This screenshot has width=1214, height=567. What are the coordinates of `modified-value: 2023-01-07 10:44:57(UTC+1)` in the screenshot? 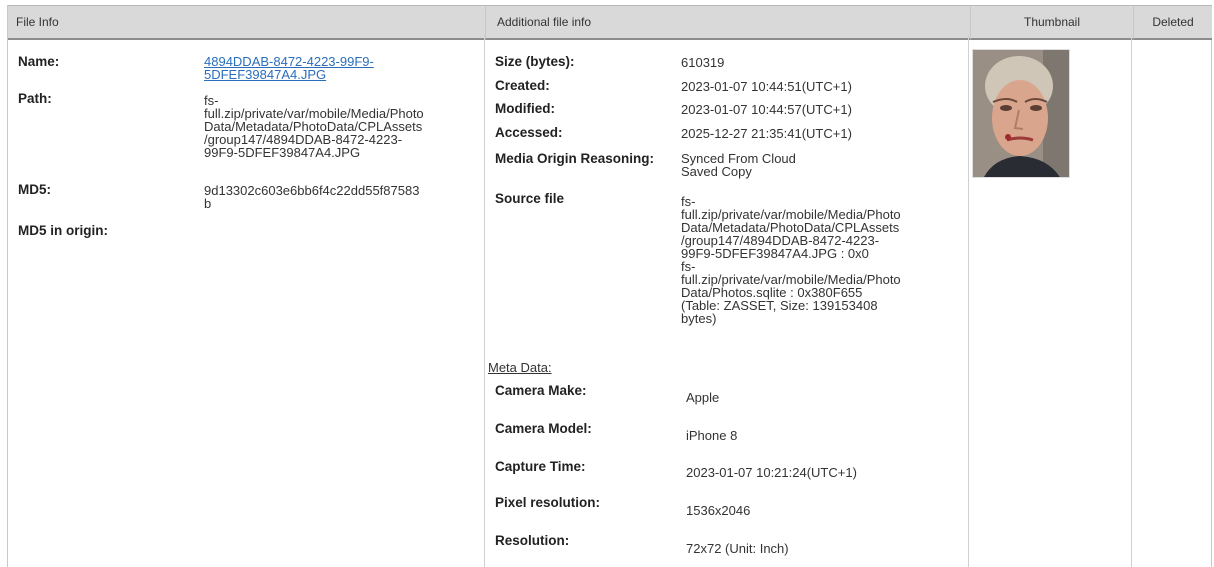 It's located at (766, 109).